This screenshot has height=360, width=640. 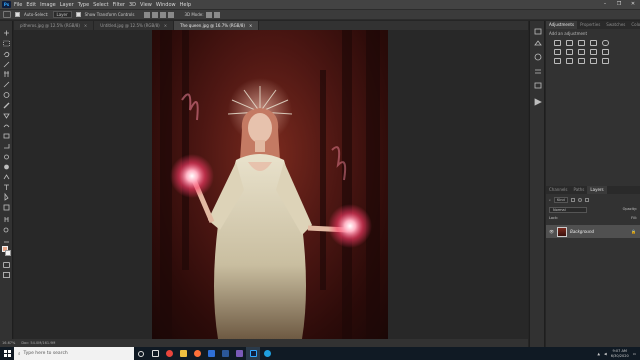 What do you see at coordinates (597, 190) in the screenshot?
I see `tab-layers: Layers` at bounding box center [597, 190].